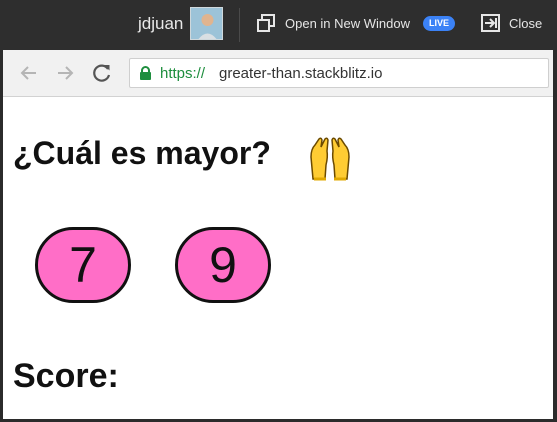  I want to click on open-window-icon, so click(266, 23).